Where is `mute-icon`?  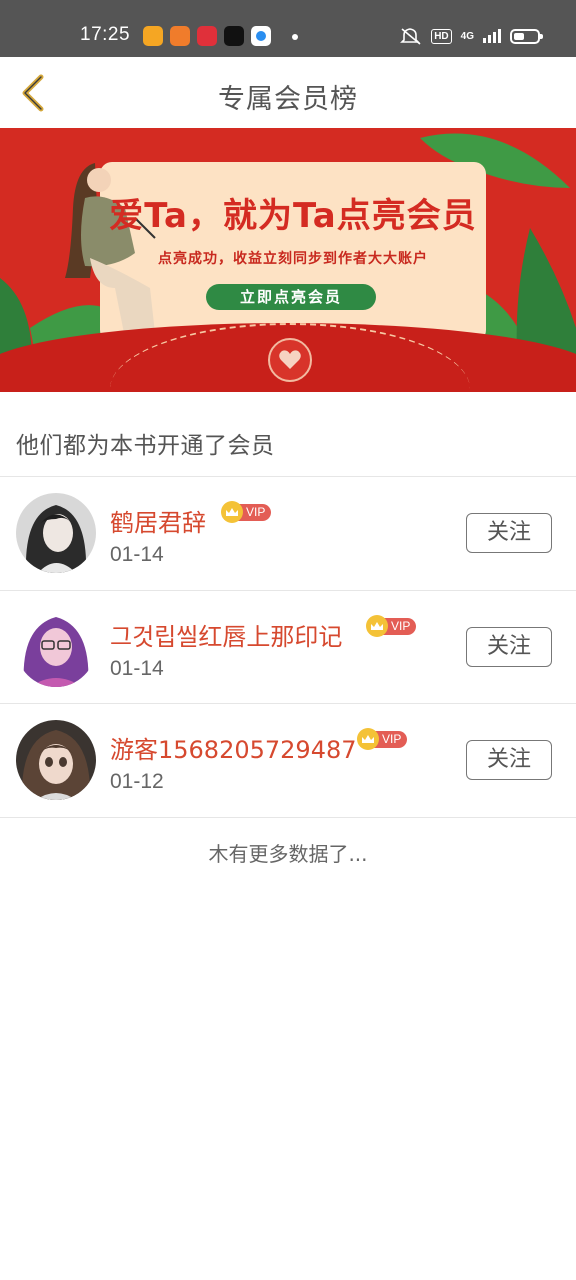
mute-icon is located at coordinates (410, 36).